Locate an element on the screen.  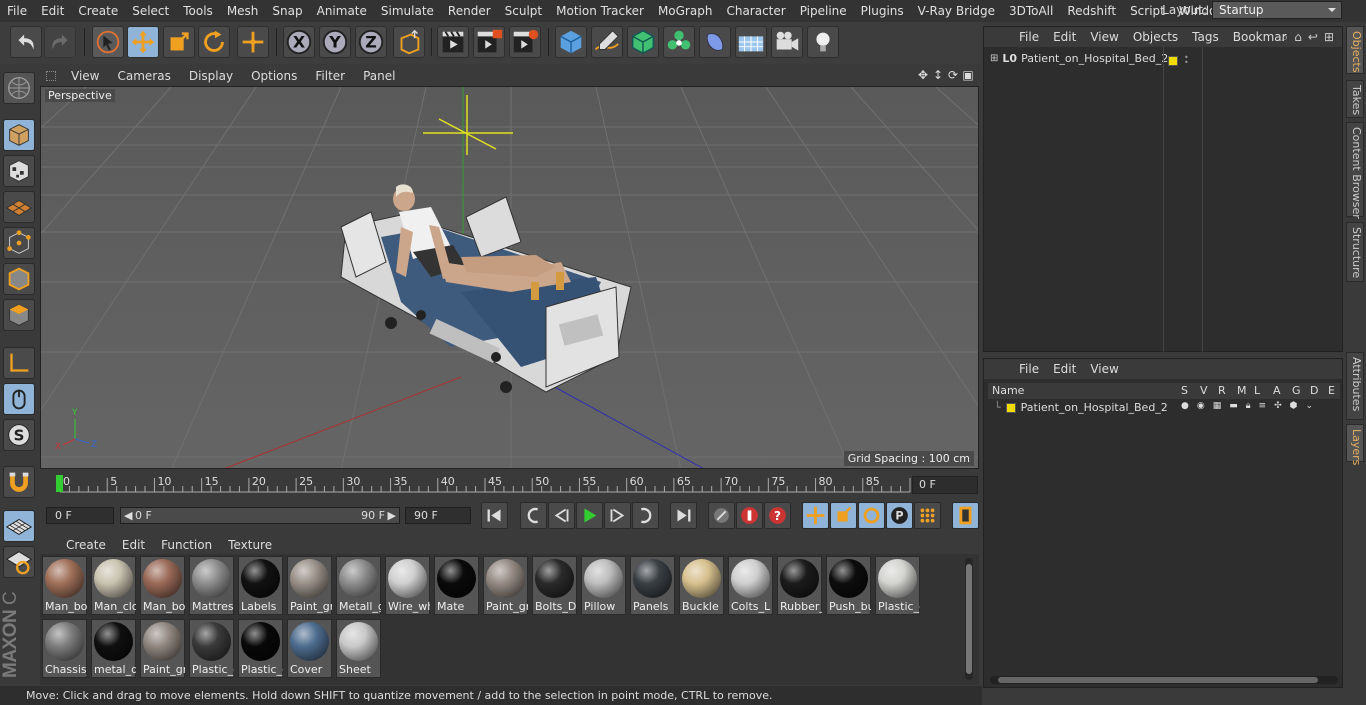
layer-column-v: V is located at coordinates (1204, 390).